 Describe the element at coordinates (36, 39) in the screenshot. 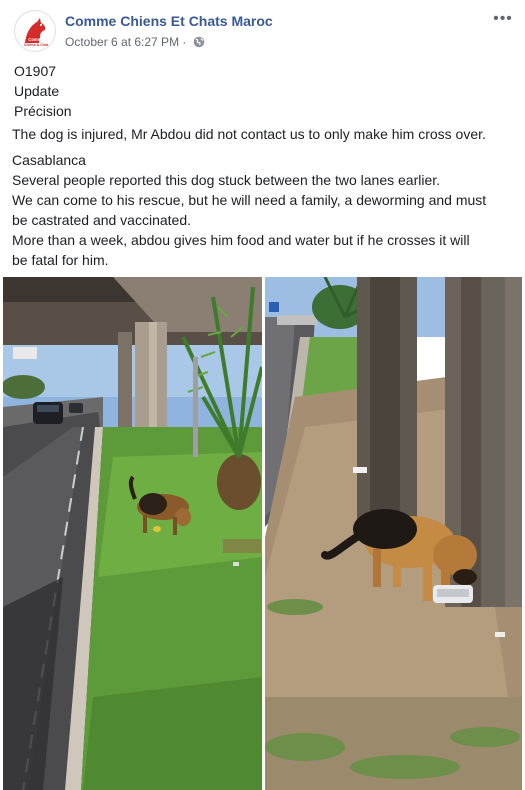

I see `avatar-text-line1: Comme` at that location.